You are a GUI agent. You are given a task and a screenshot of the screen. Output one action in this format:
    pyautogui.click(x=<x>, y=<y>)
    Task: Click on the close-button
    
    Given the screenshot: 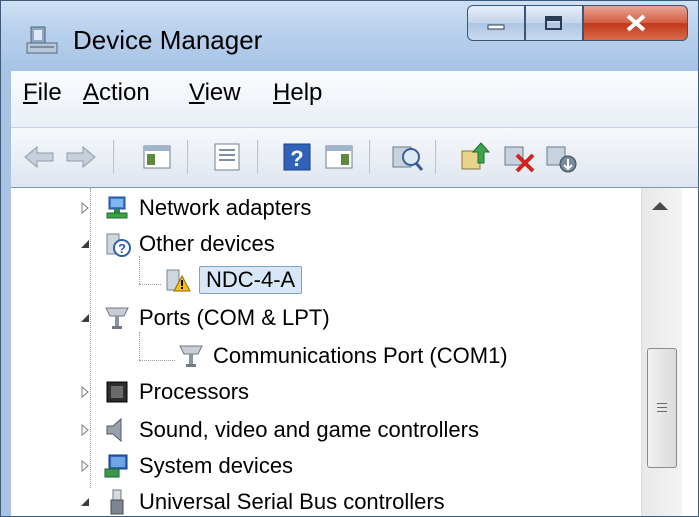 What is the action you would take?
    pyautogui.click(x=635, y=23)
    